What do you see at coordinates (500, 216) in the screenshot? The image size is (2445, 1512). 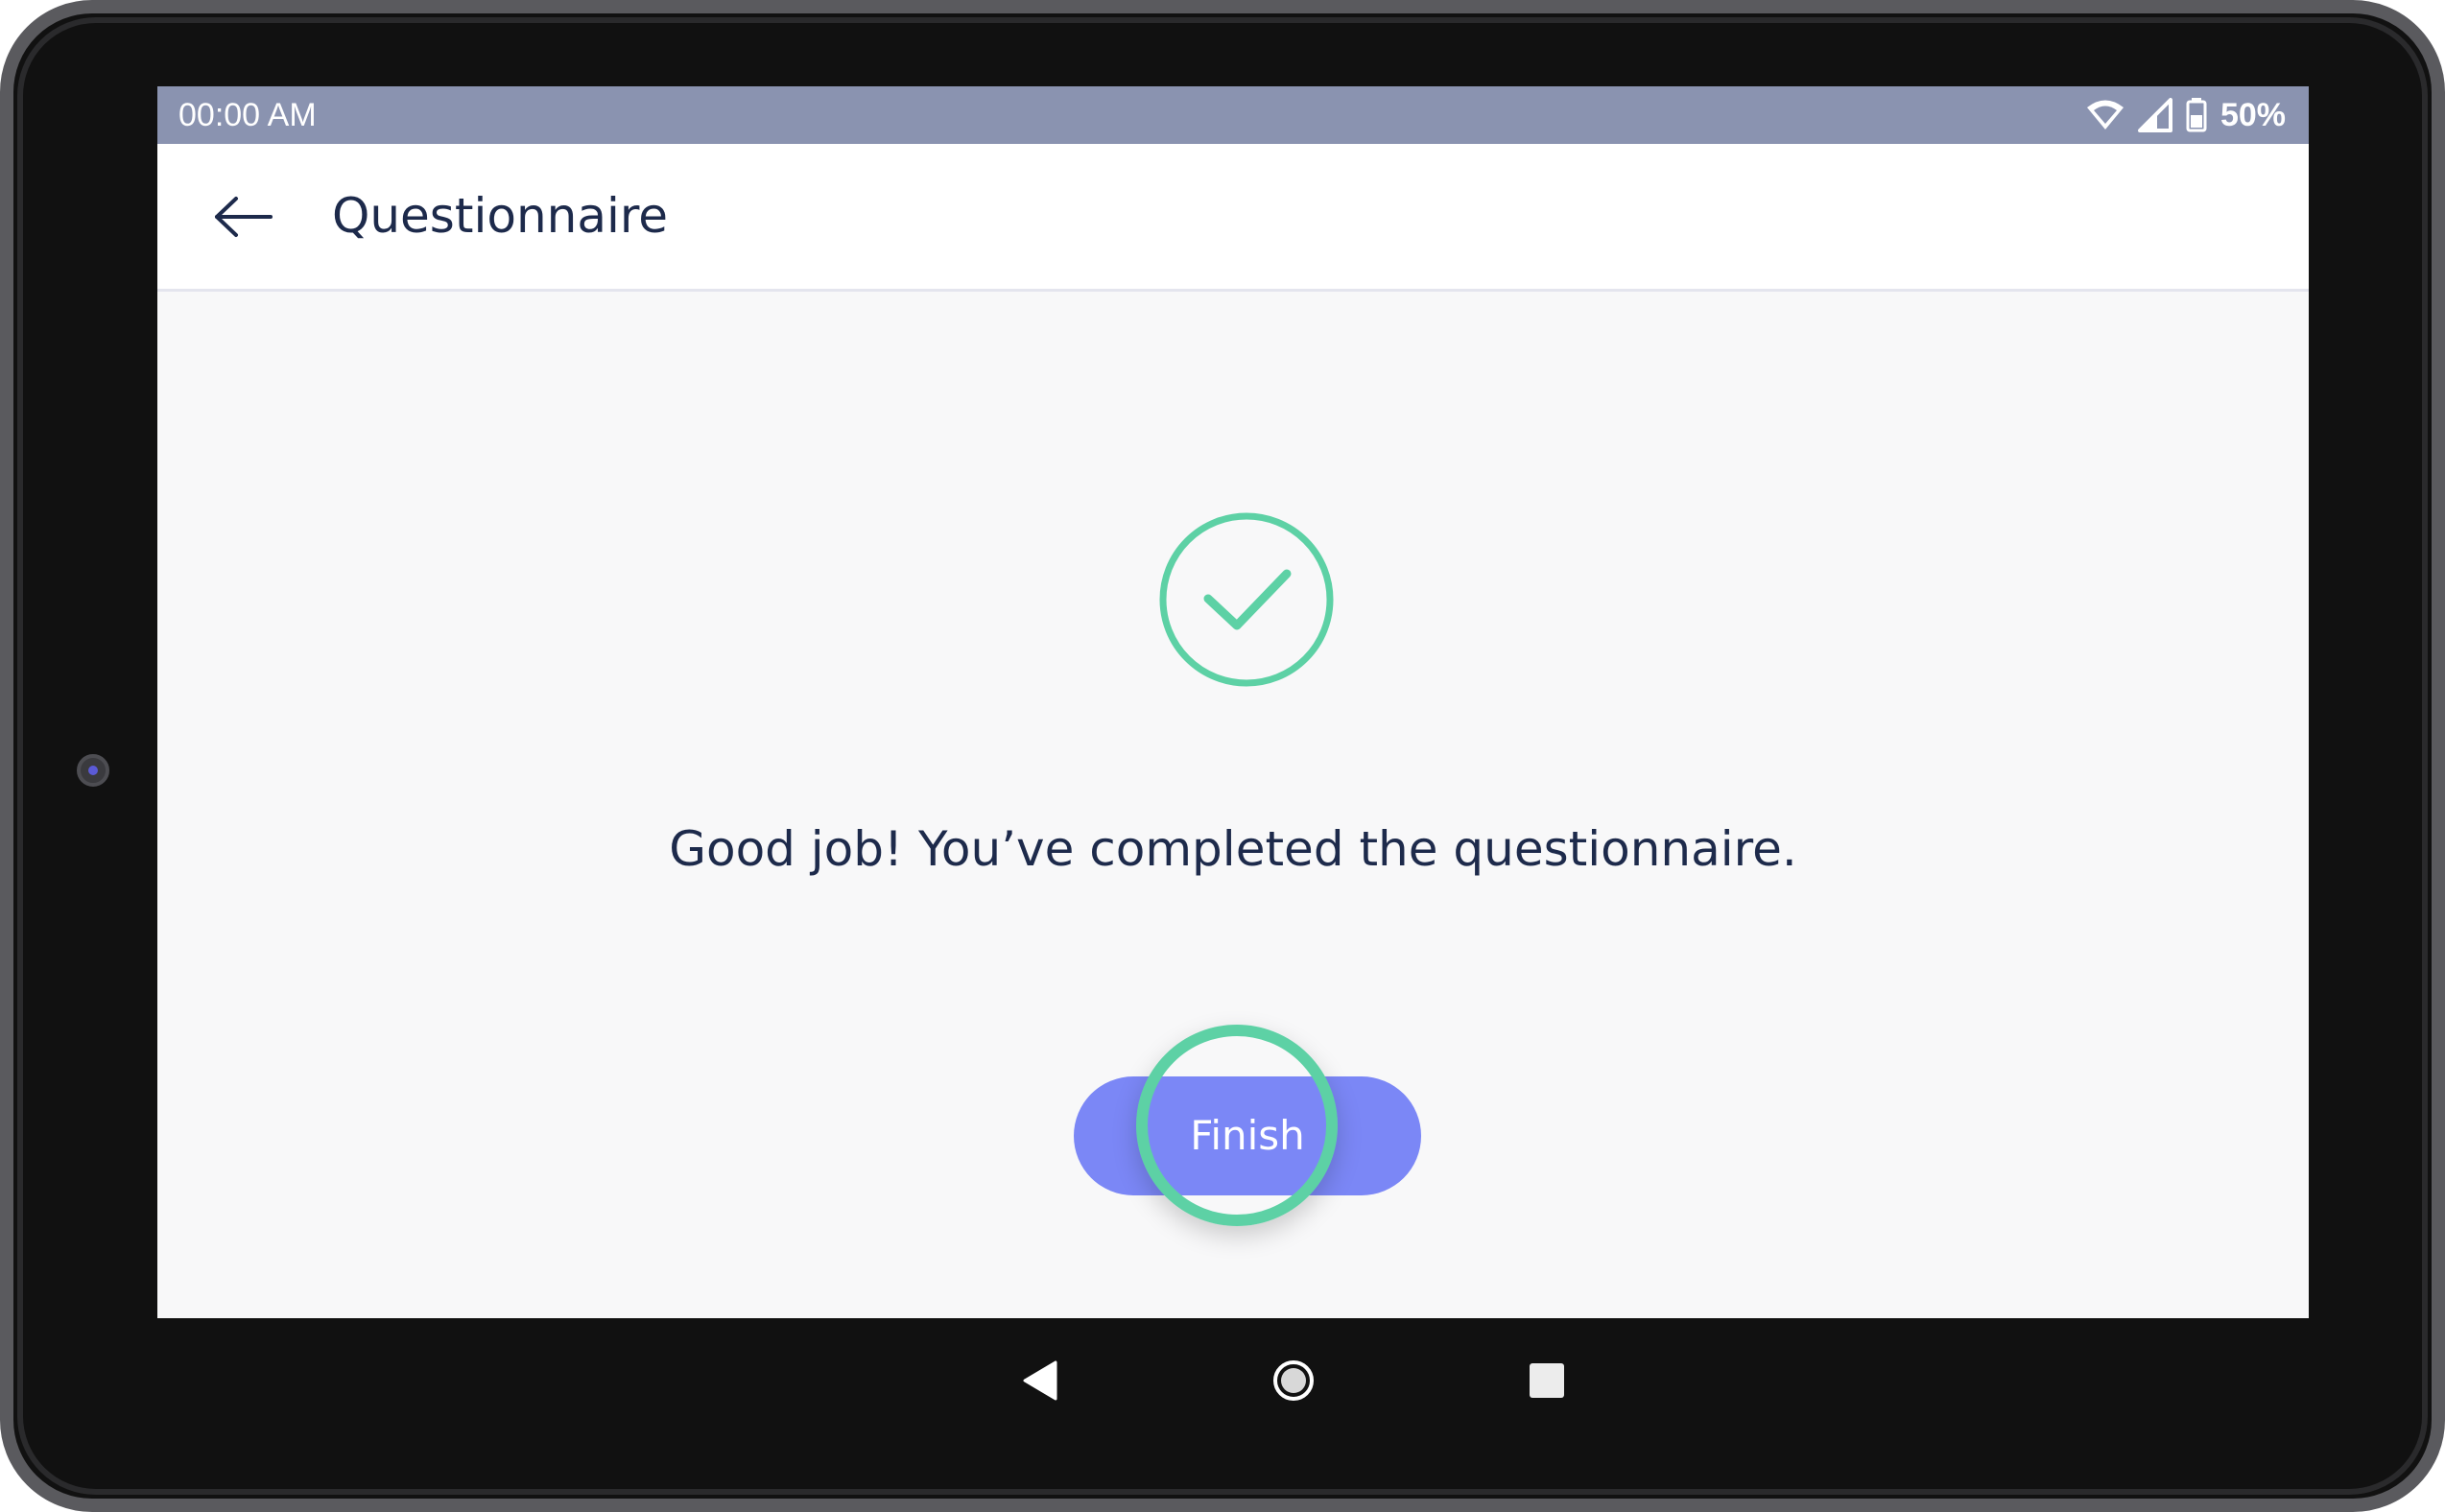 I see `page-title: Questionnaire` at bounding box center [500, 216].